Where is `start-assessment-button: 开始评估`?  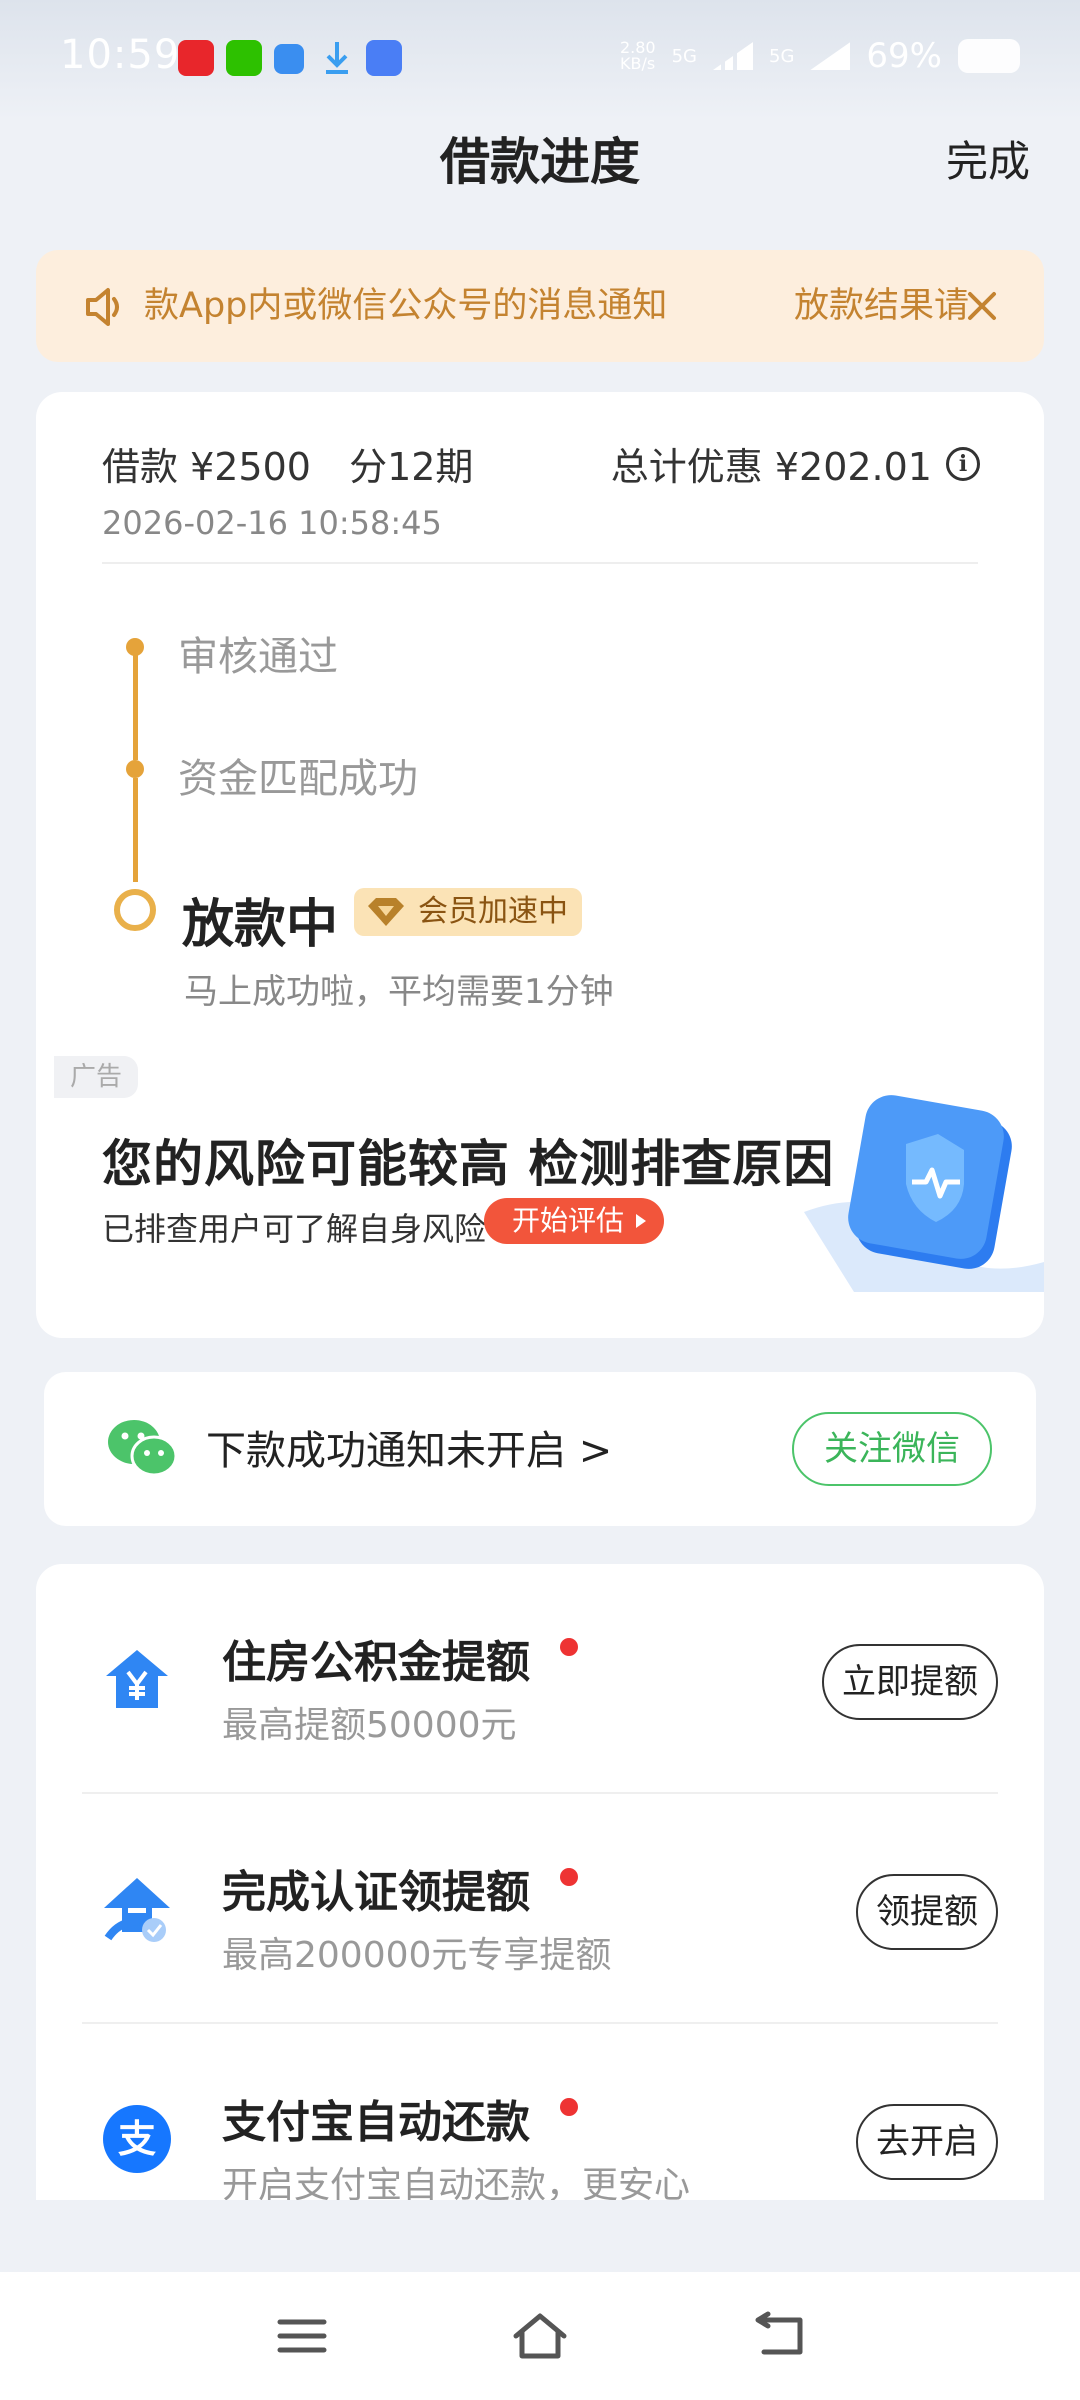
start-assessment-button: 开始评估 is located at coordinates (574, 1221).